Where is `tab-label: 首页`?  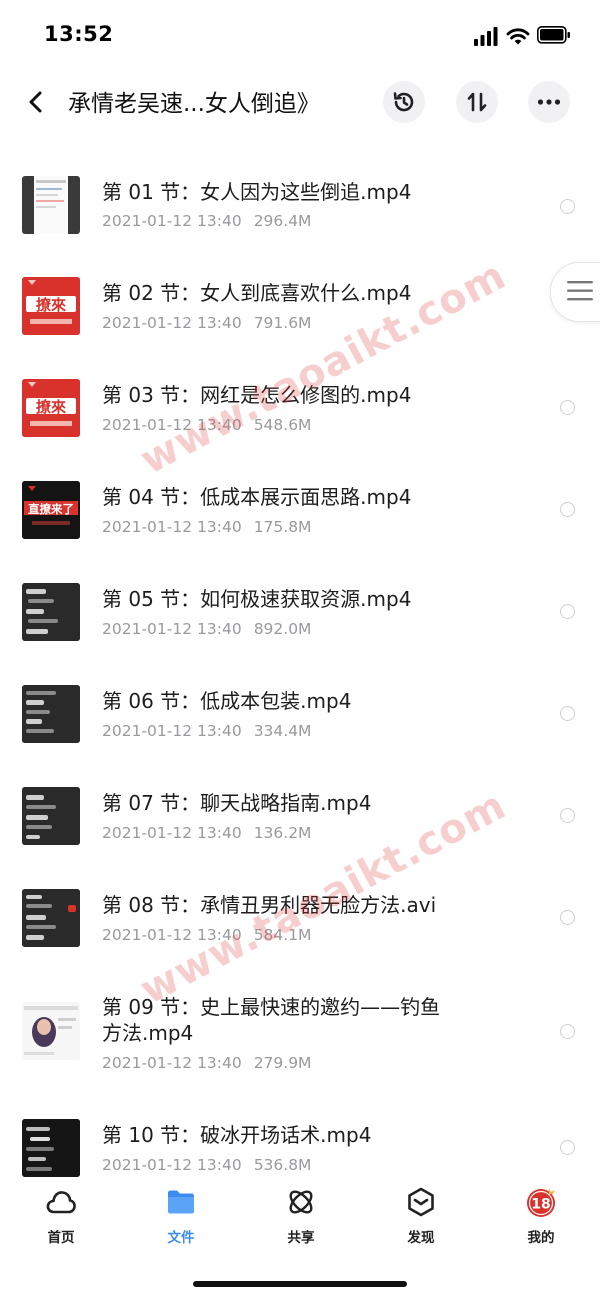 tab-label: 首页 is located at coordinates (61, 1238).